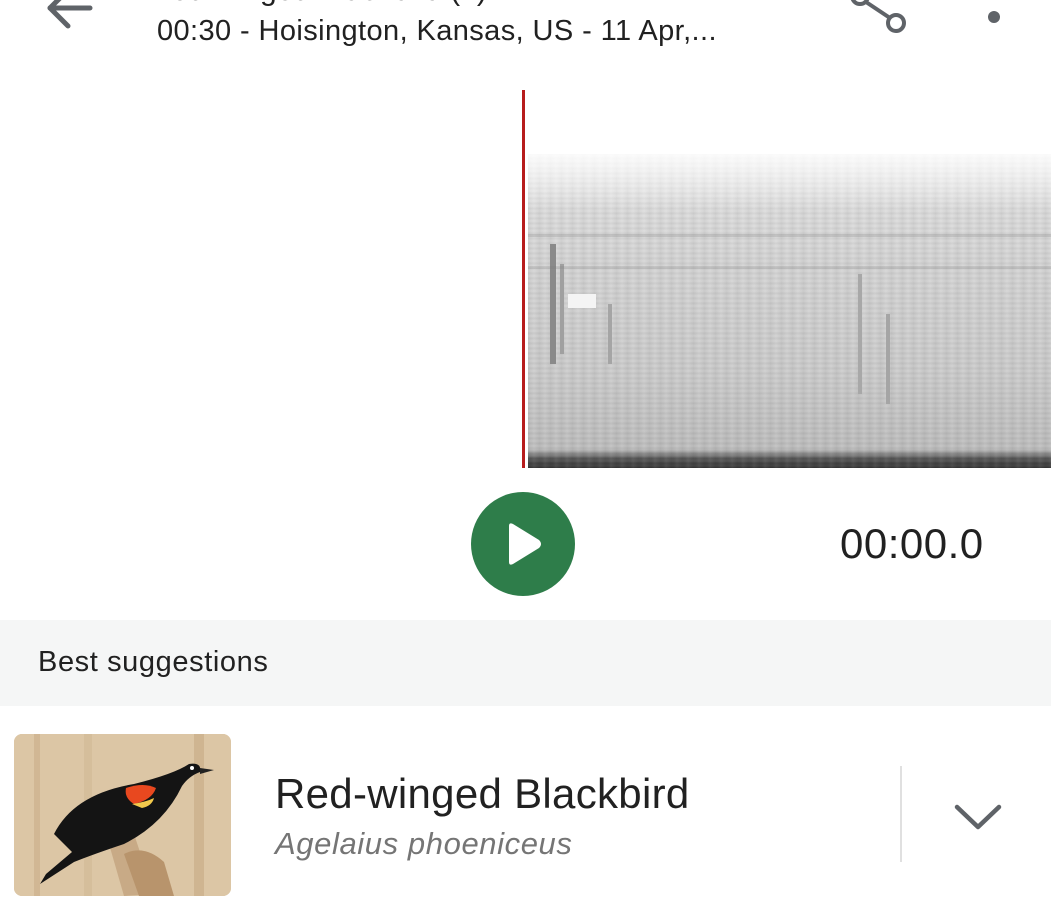  Describe the element at coordinates (994, 17) in the screenshot. I see `more-vert-icon` at that location.